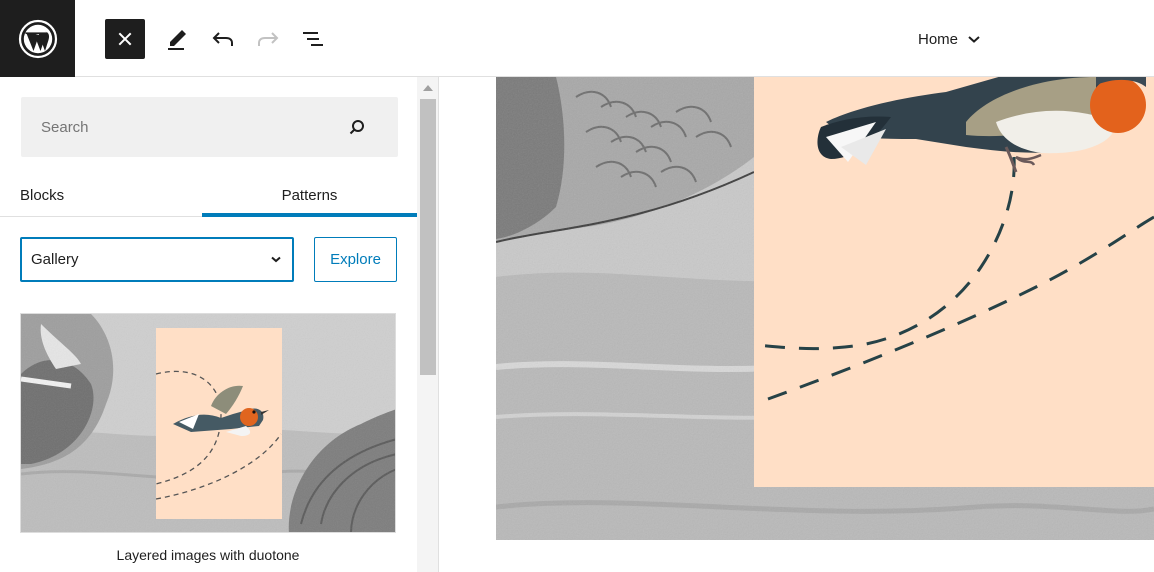 This screenshot has width=1154, height=572. I want to click on document-title: Home, so click(938, 39).